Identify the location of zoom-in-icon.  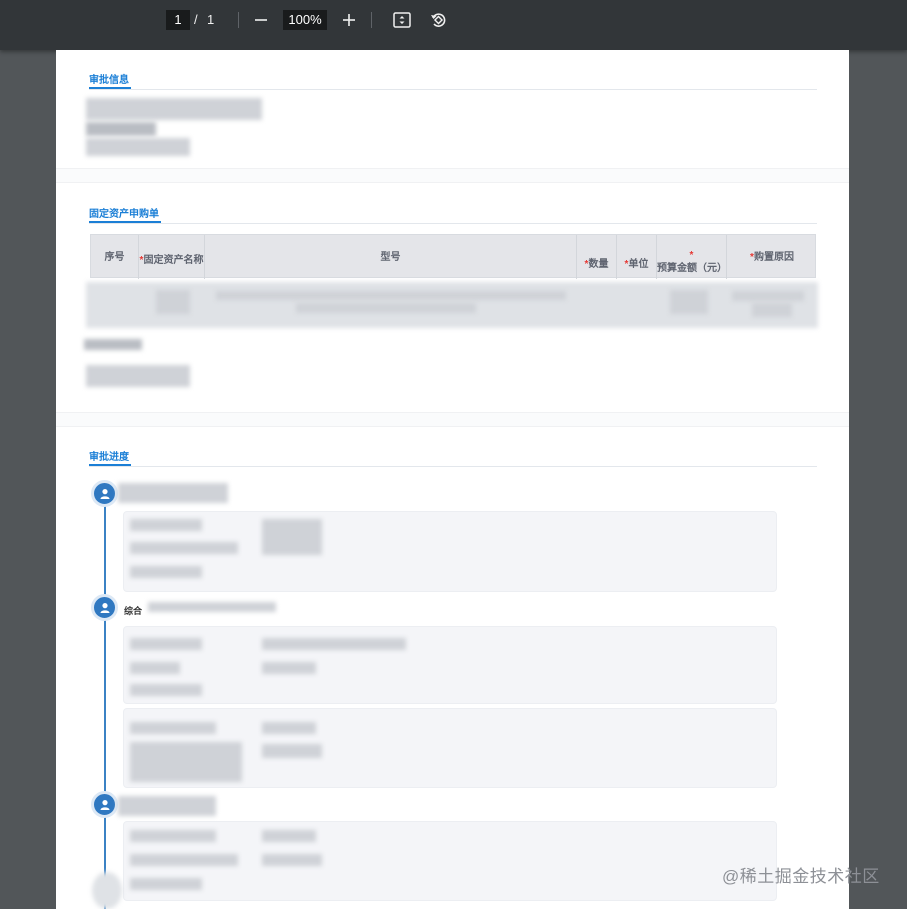
(349, 20).